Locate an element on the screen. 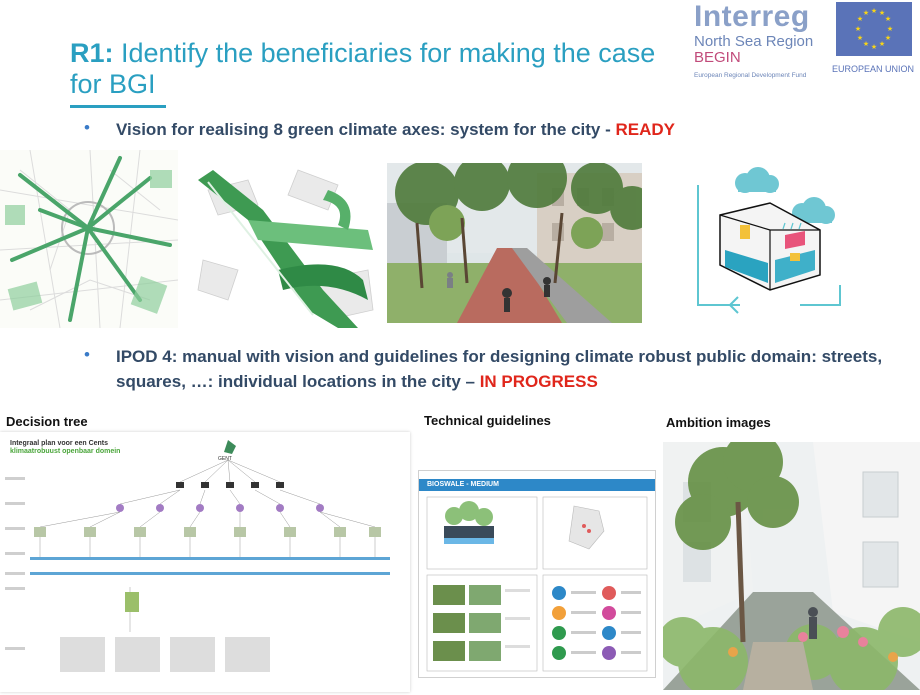  technical-guidelines-document: BIOSWALE - MEDIUM is located at coordinates (537, 574).